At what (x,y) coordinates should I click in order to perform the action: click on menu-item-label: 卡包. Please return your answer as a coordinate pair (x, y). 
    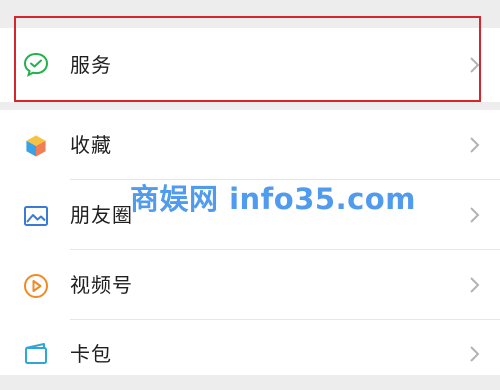
    Looking at the image, I should click on (91, 354).